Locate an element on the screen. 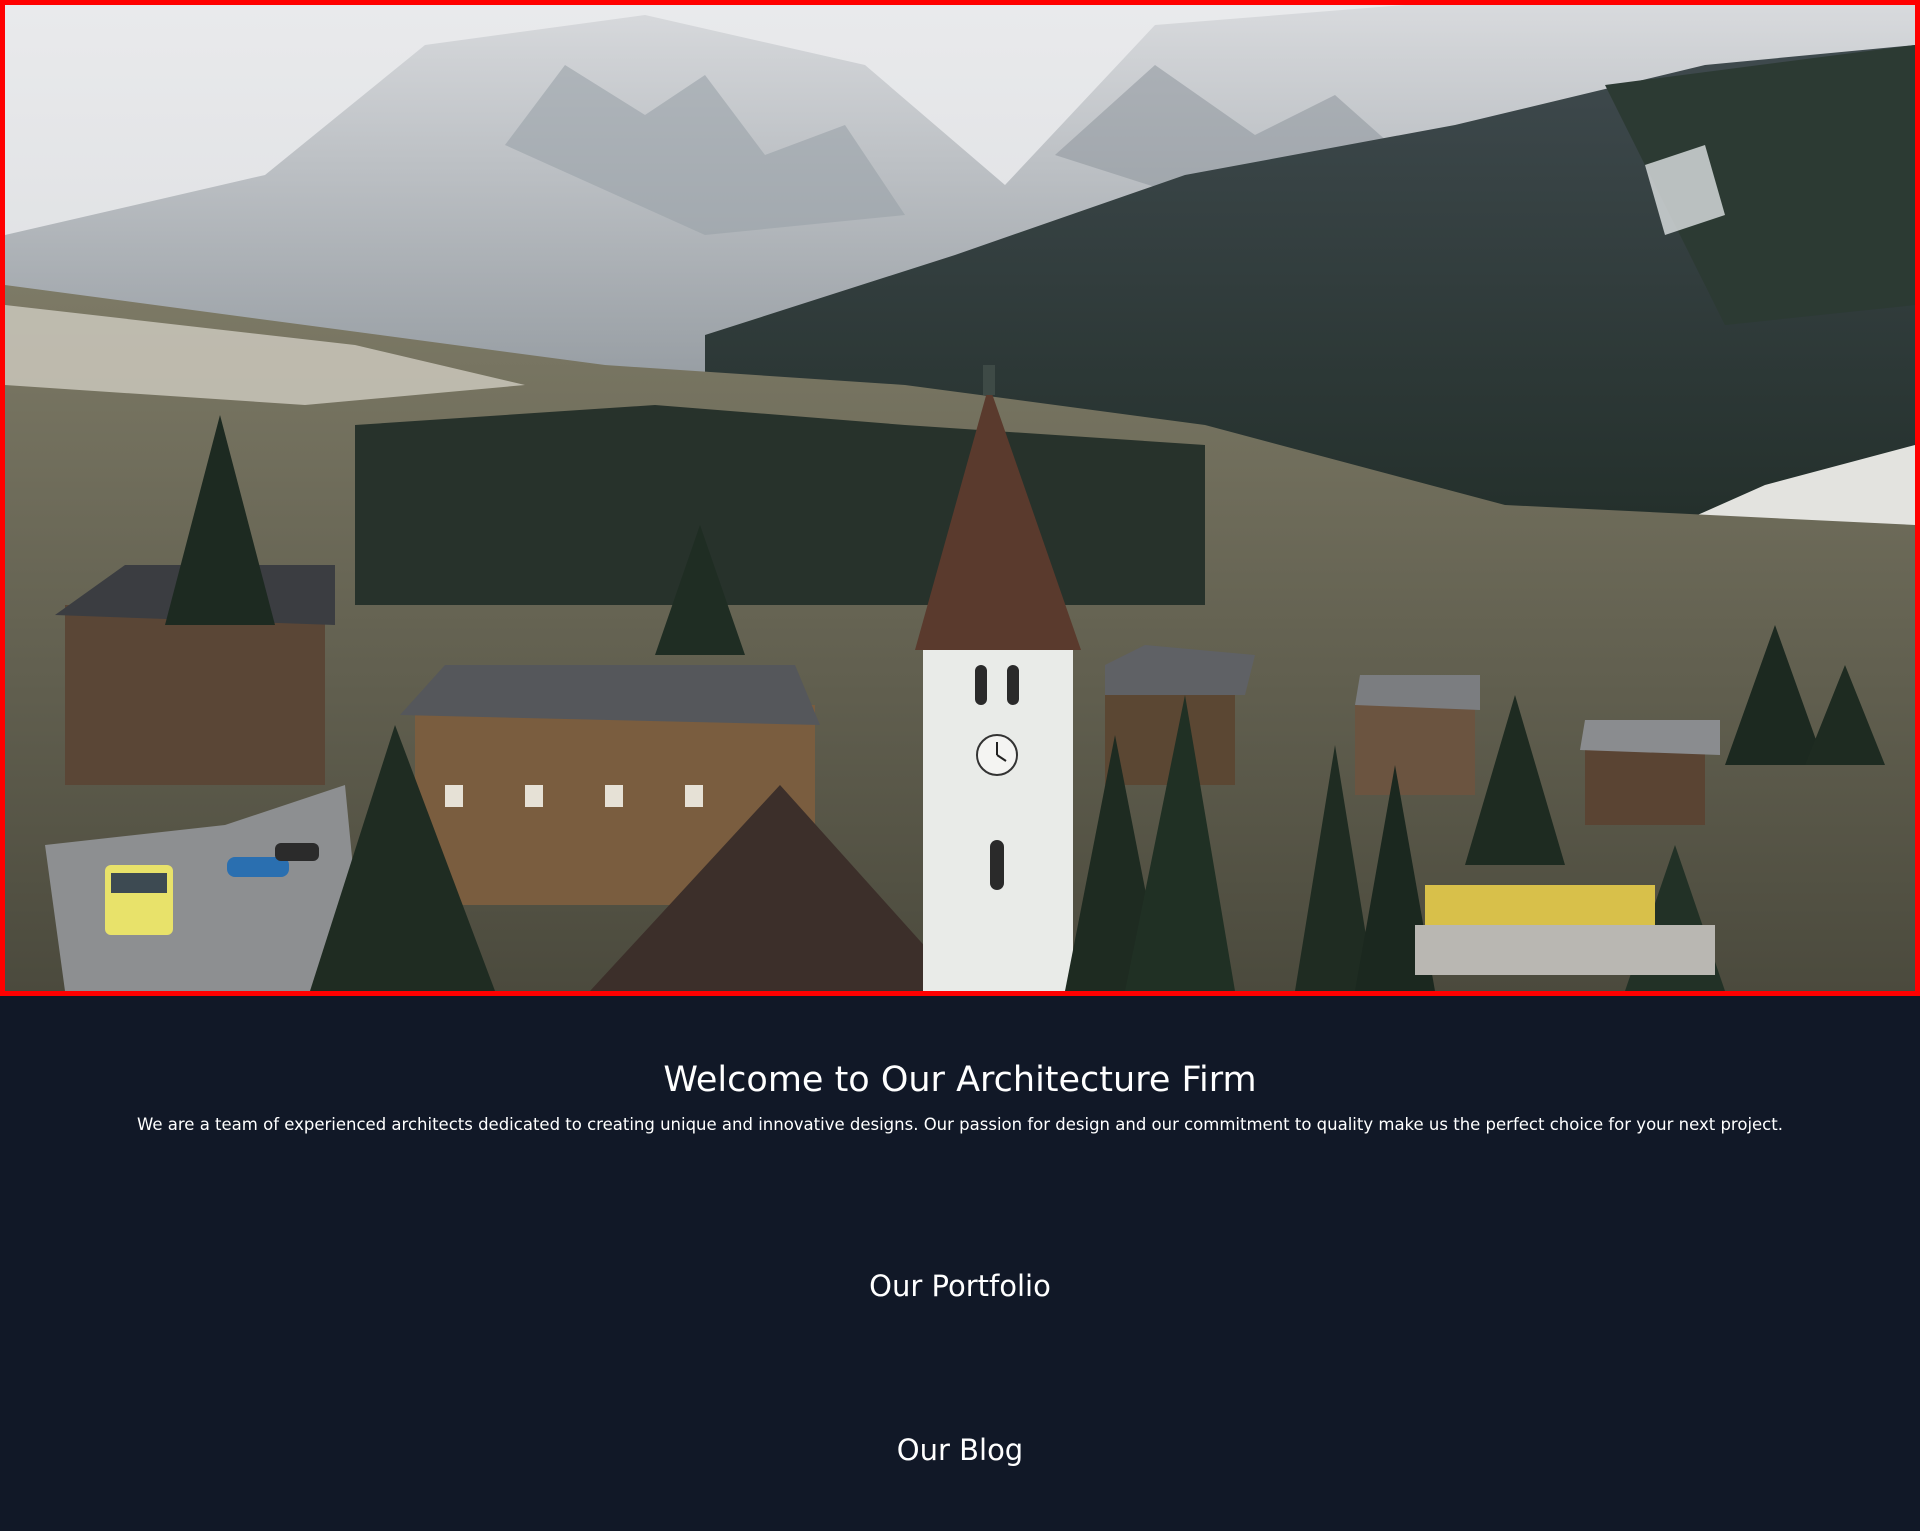  portfolio-heading: Our Portfolio is located at coordinates (960, 1286).